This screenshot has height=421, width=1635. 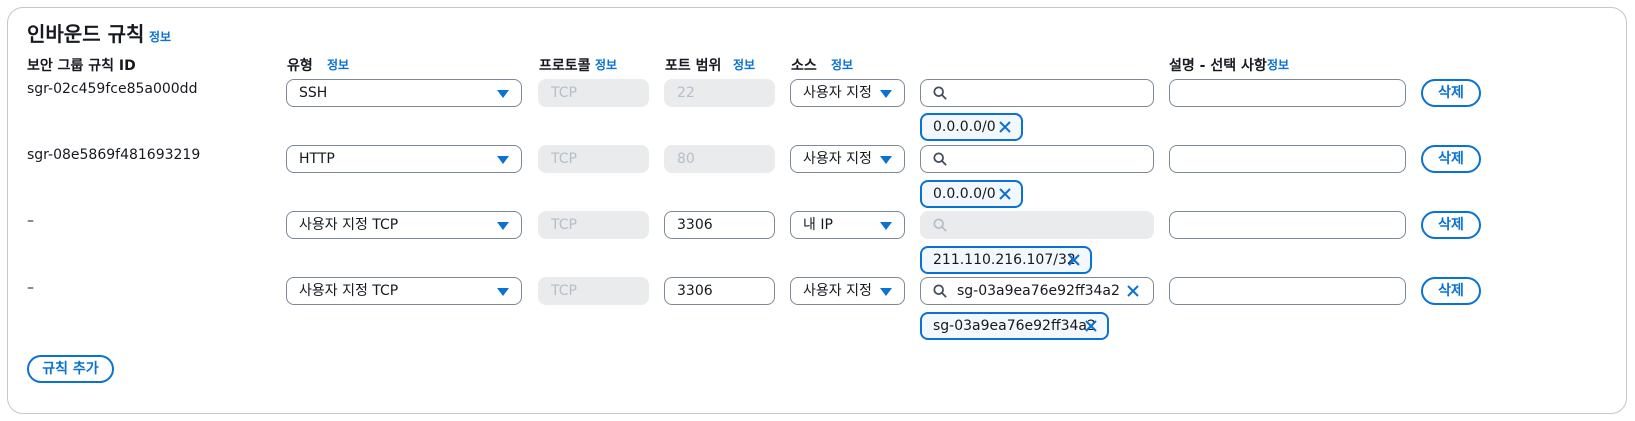 I want to click on header-type-info-link: 정보, so click(x=338, y=64).